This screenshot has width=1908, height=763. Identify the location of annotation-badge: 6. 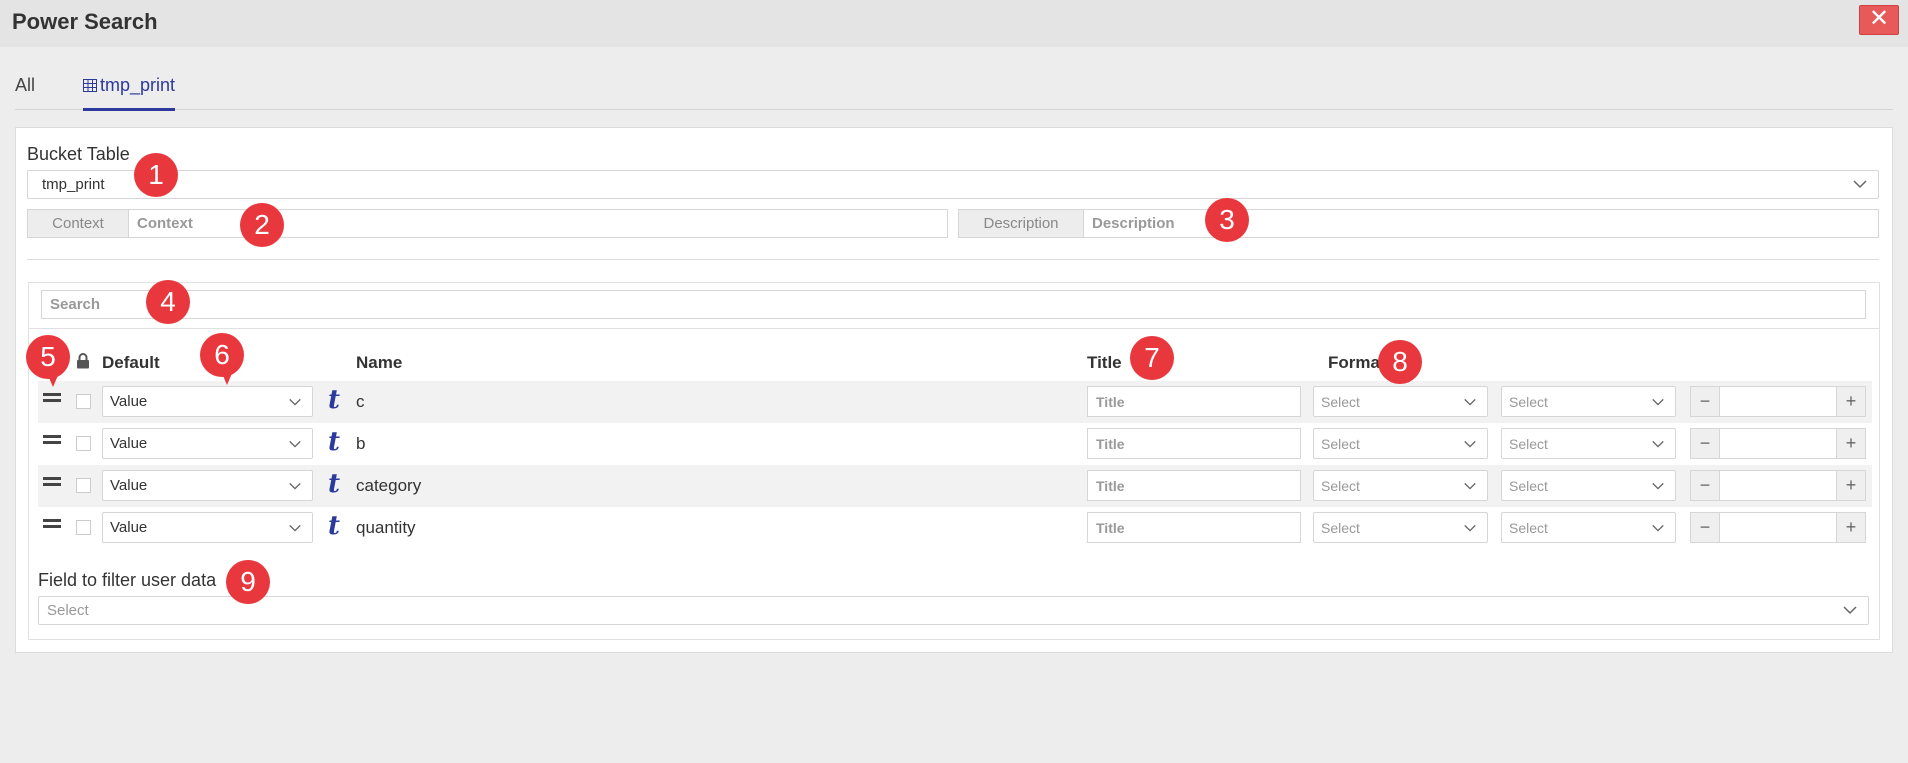
(222, 359).